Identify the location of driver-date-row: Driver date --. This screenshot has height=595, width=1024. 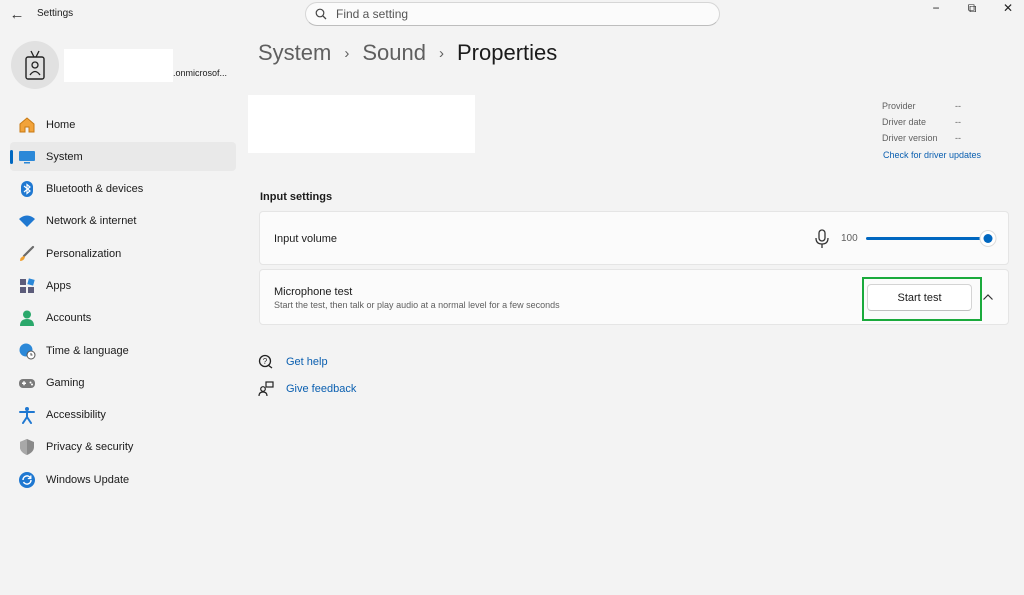
(921, 125).